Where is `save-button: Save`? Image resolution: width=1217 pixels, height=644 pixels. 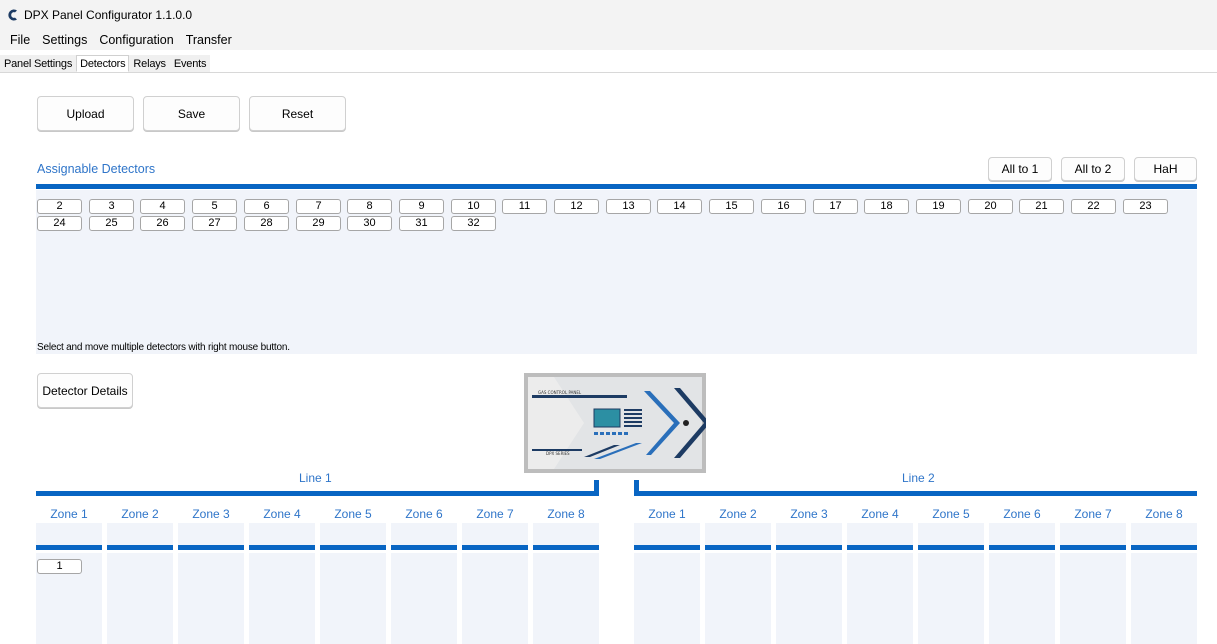
save-button: Save is located at coordinates (191, 113).